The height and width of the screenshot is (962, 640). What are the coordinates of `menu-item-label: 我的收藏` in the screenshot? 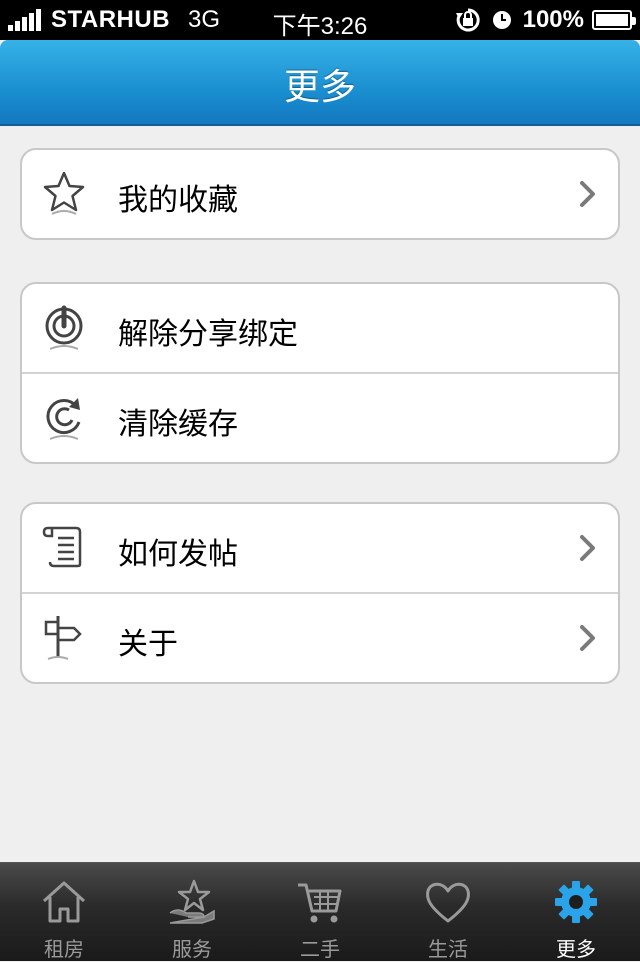 It's located at (178, 200).